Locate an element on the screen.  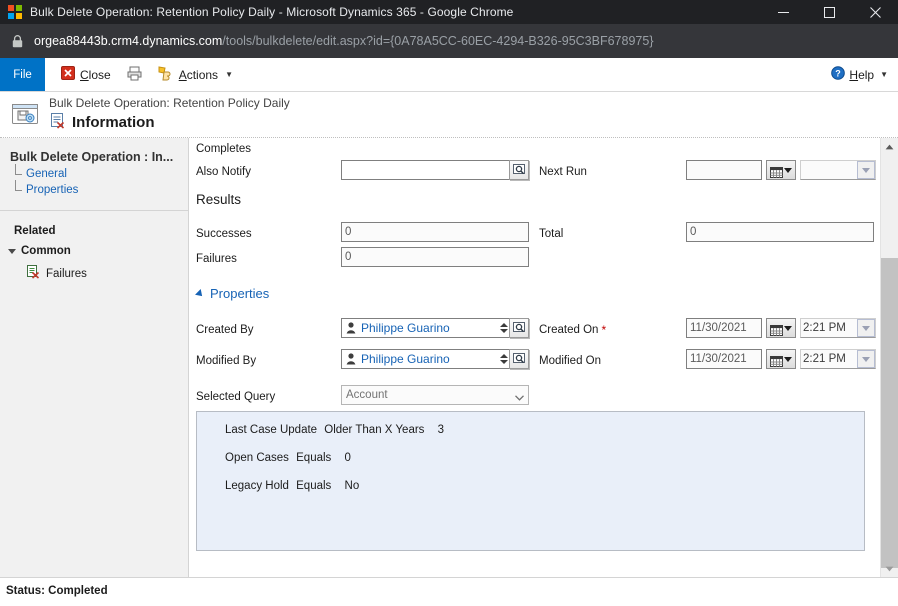
modified-by-label-row: Modified By is located at coordinates (226, 361).